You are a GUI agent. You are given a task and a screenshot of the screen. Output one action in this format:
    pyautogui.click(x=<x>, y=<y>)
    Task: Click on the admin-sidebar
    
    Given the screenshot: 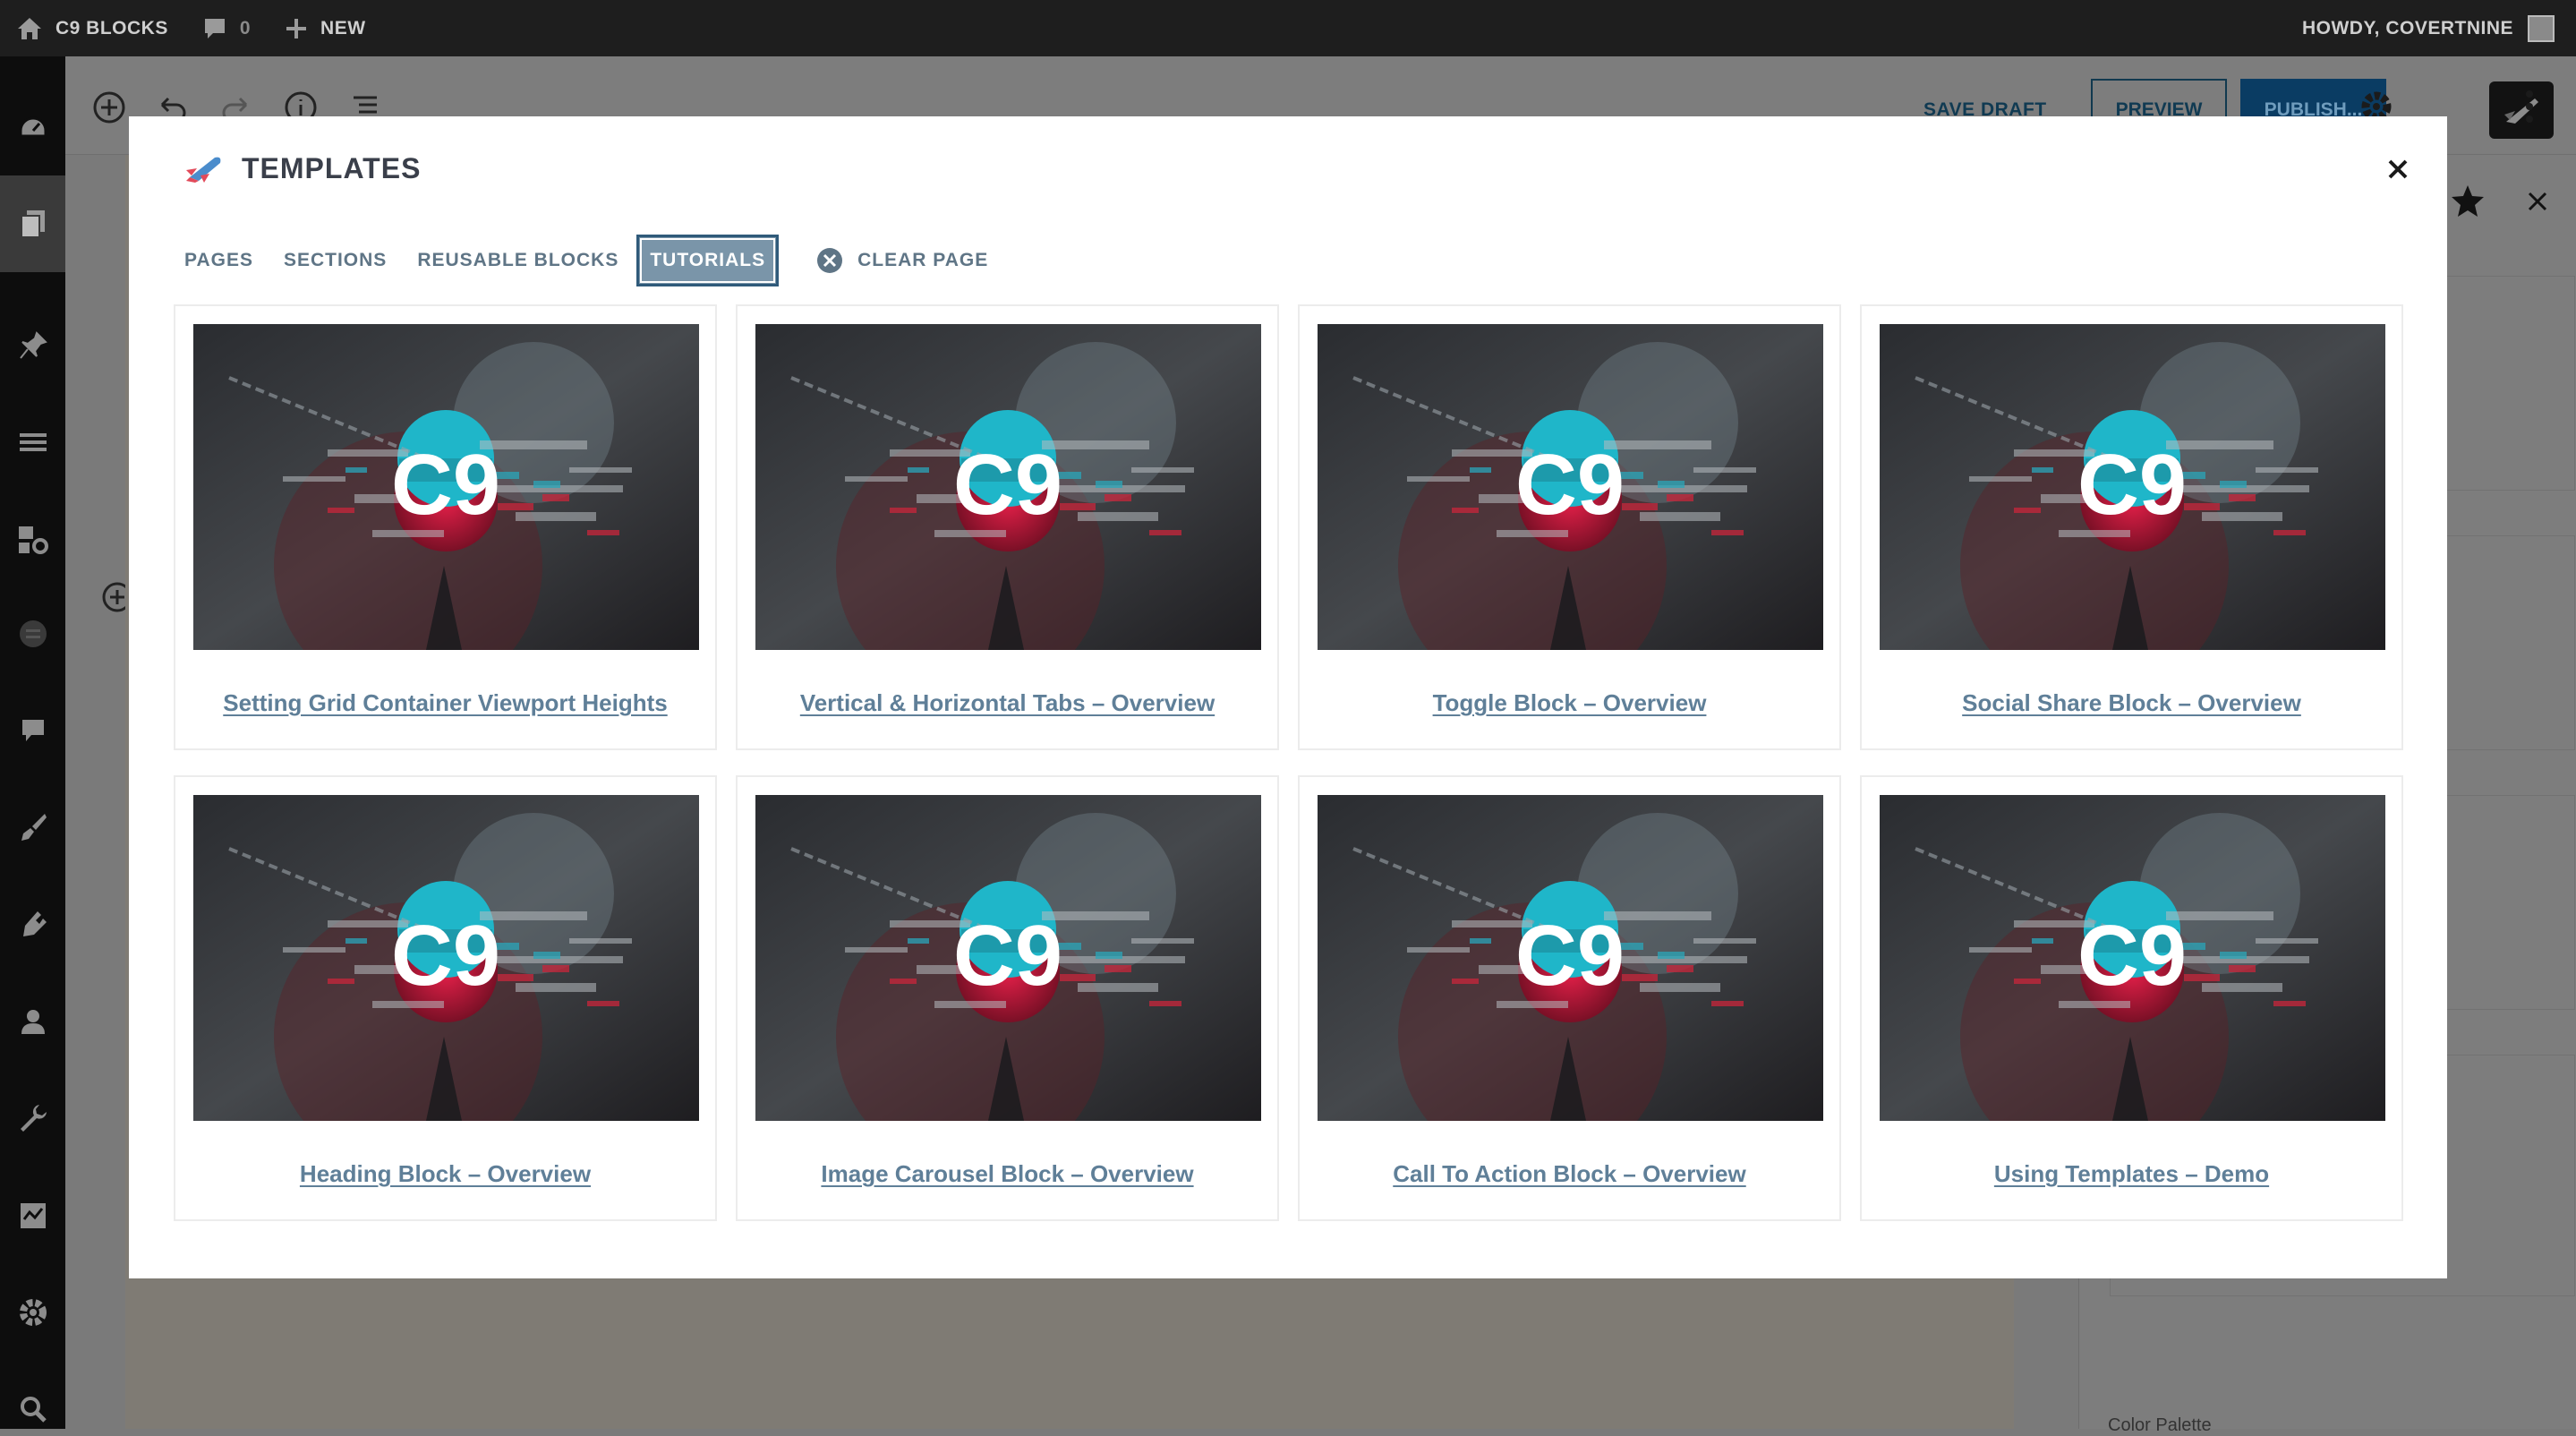 What is the action you would take?
    pyautogui.click(x=32, y=742)
    